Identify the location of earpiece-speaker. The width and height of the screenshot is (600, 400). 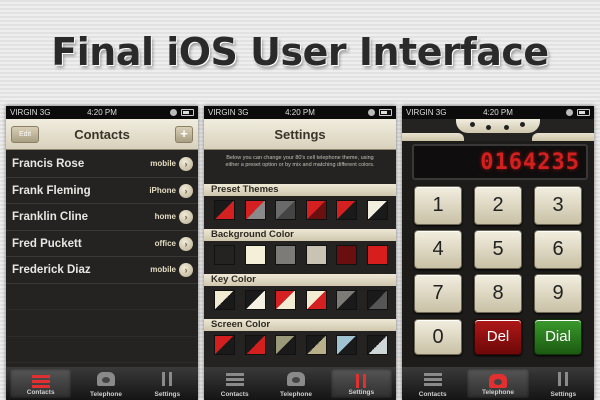
(498, 126).